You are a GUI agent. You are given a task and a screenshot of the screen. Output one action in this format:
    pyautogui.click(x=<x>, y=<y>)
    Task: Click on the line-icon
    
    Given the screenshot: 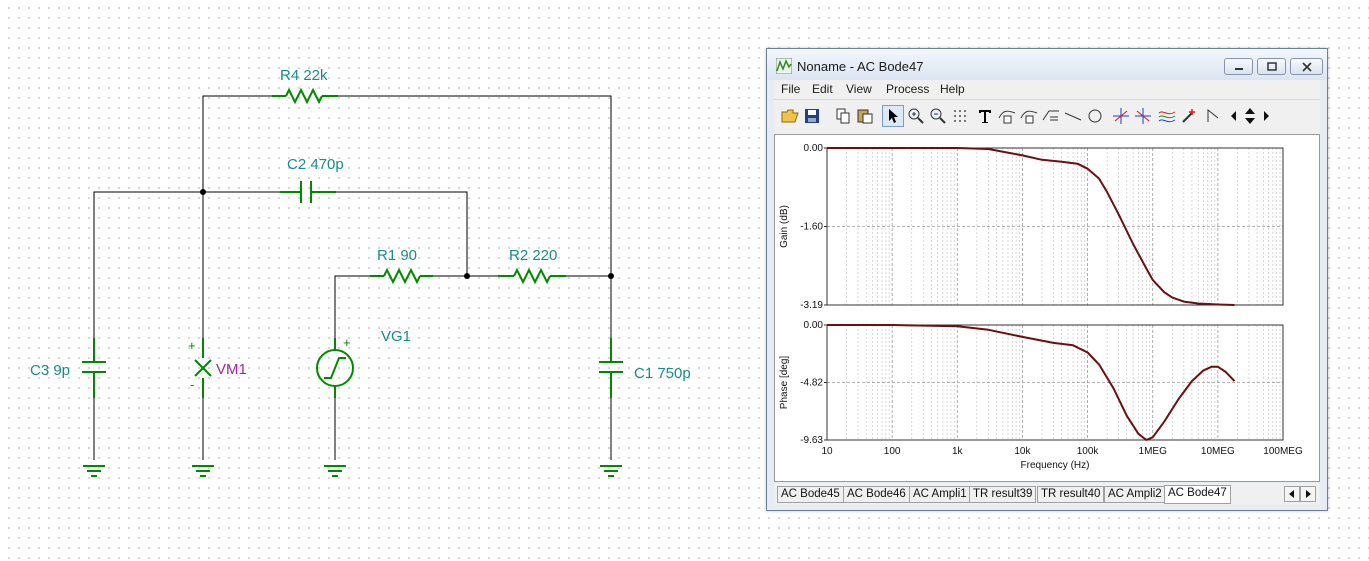 What is the action you would take?
    pyautogui.click(x=1073, y=116)
    